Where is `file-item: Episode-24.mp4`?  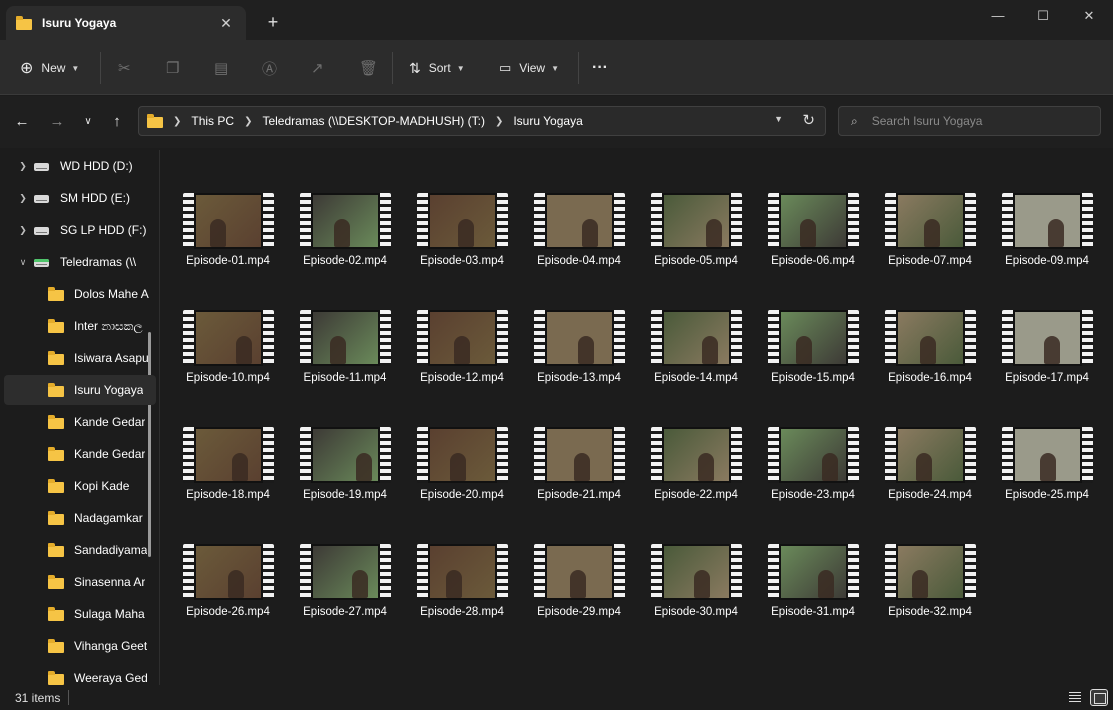
file-item: Episode-24.mp4 is located at coordinates (930, 475).